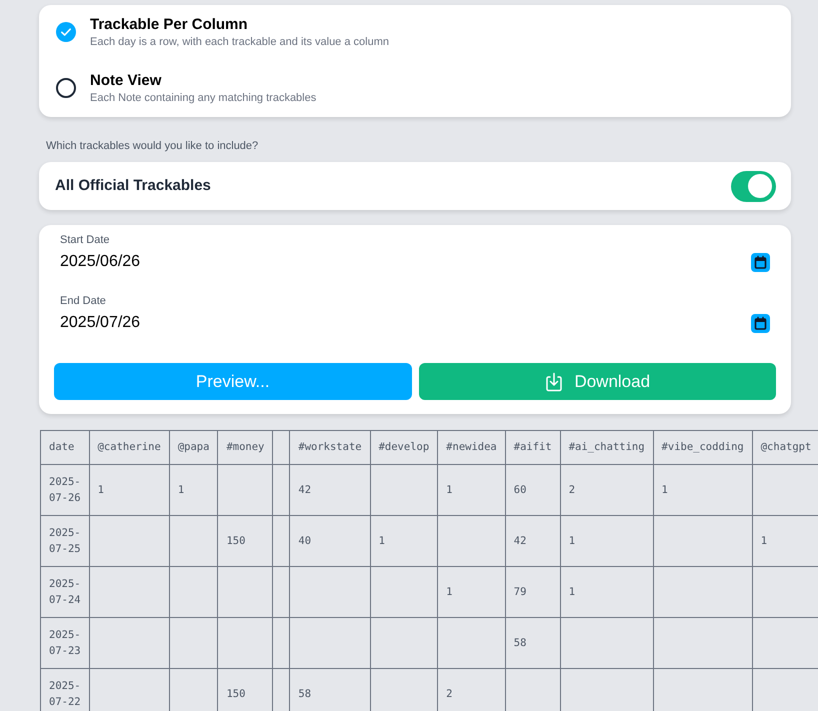 This screenshot has width=818, height=711. Describe the element at coordinates (281, 447) in the screenshot. I see `column-header` at that location.